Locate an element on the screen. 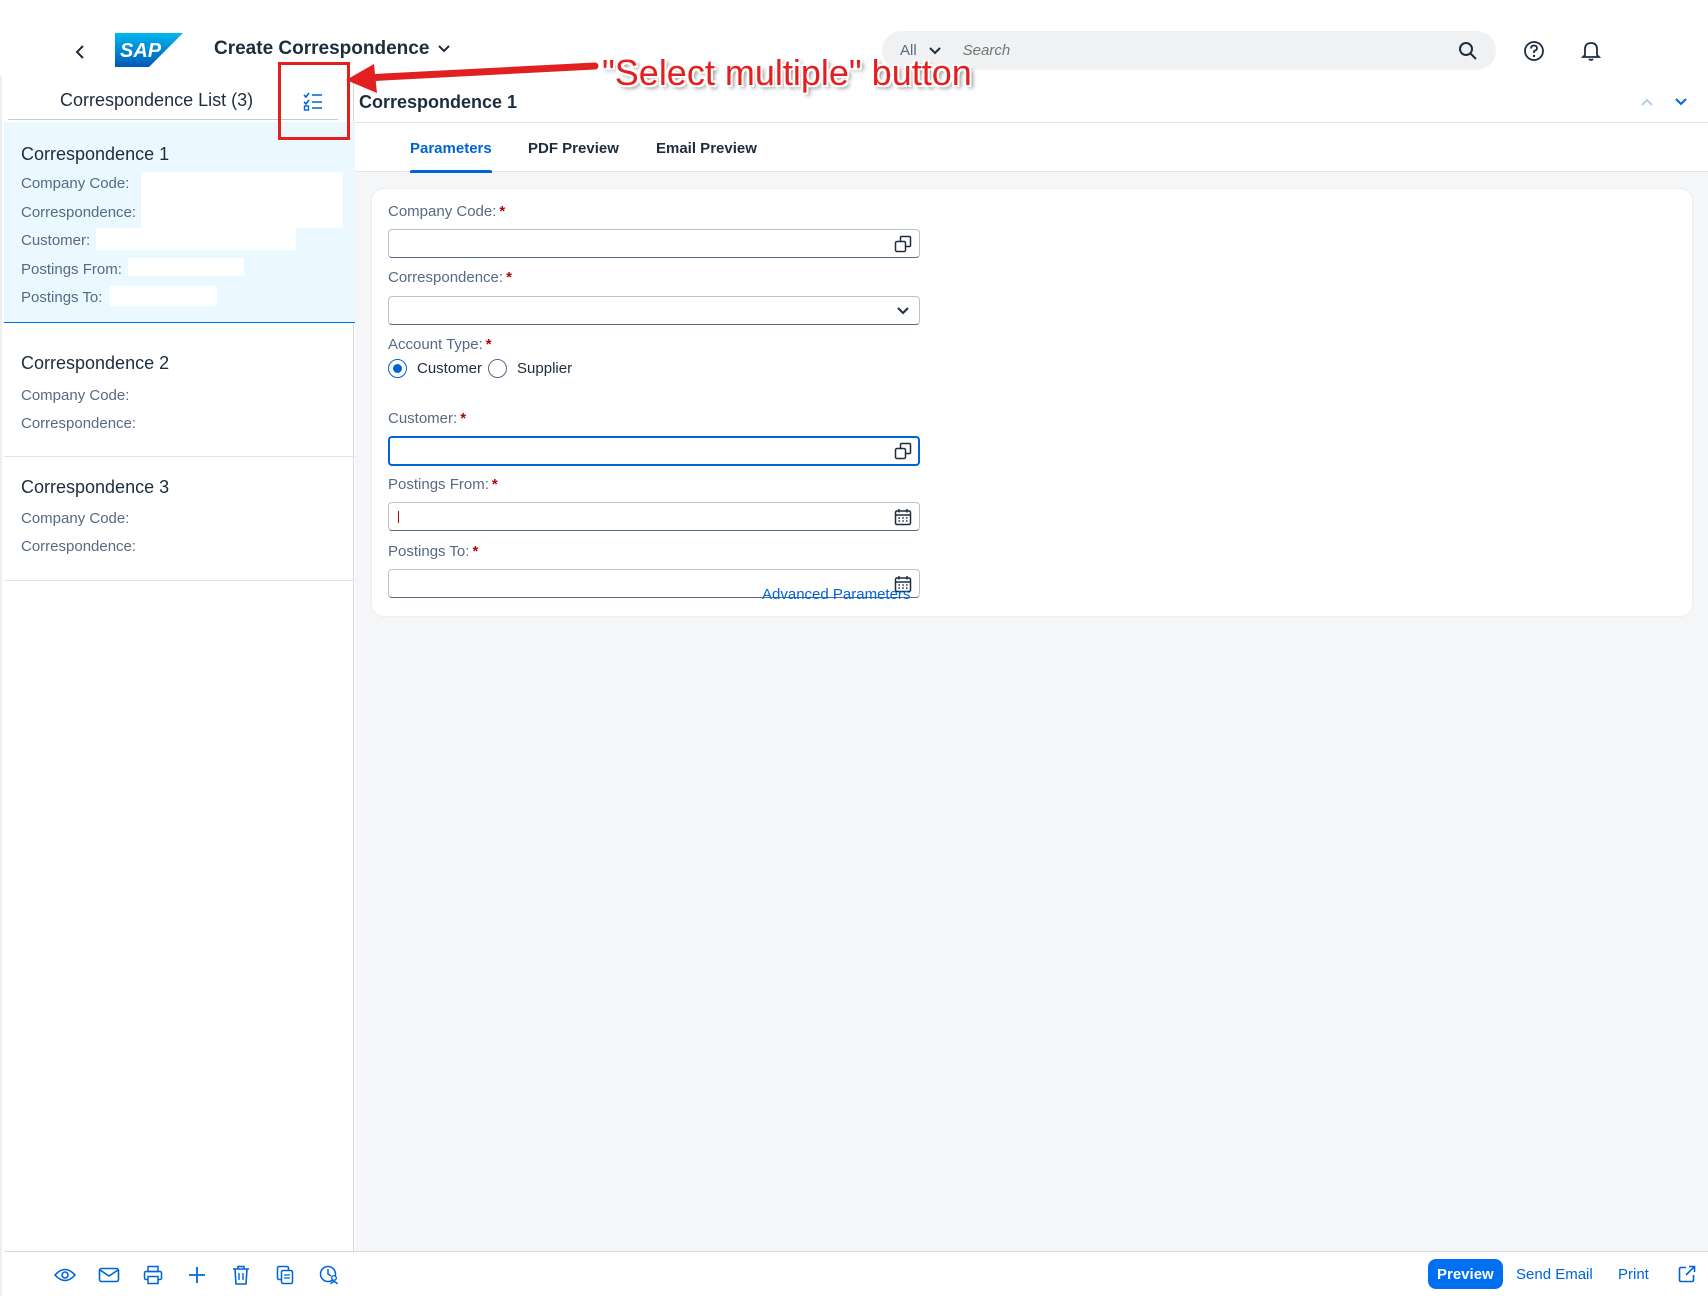 This screenshot has width=1708, height=1296. svg-text: SAP is located at coordinates (141, 51).